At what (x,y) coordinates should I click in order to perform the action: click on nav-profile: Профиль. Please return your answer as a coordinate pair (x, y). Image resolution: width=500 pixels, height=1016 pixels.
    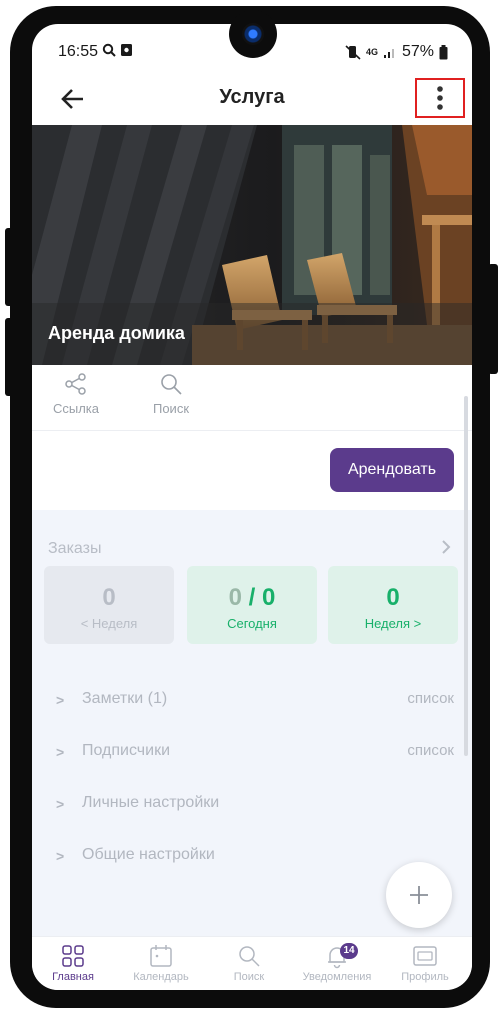
    Looking at the image, I should click on (425, 963).